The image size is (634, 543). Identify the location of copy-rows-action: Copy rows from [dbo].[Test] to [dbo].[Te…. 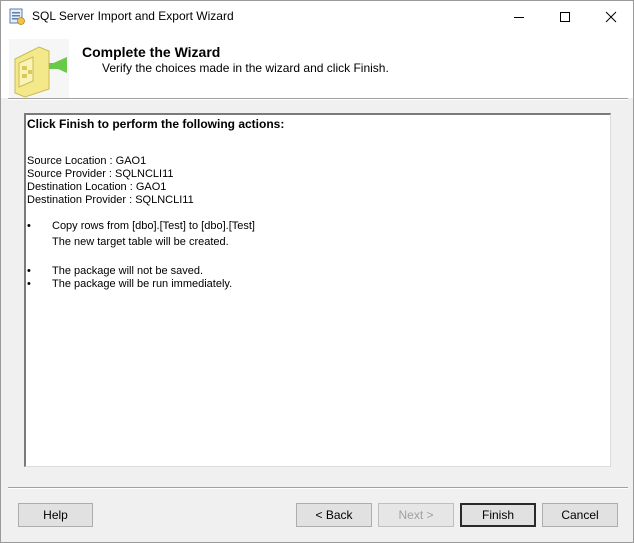
(153, 226).